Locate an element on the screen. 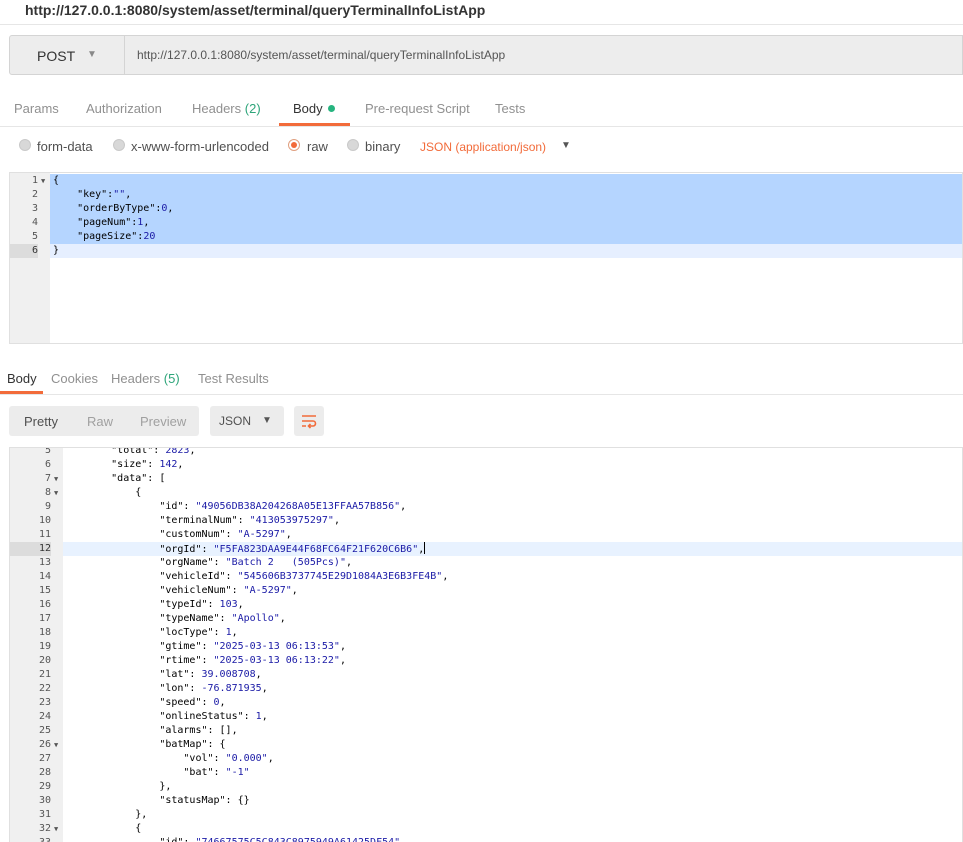  request-code-line: 6} is located at coordinates (486, 251).